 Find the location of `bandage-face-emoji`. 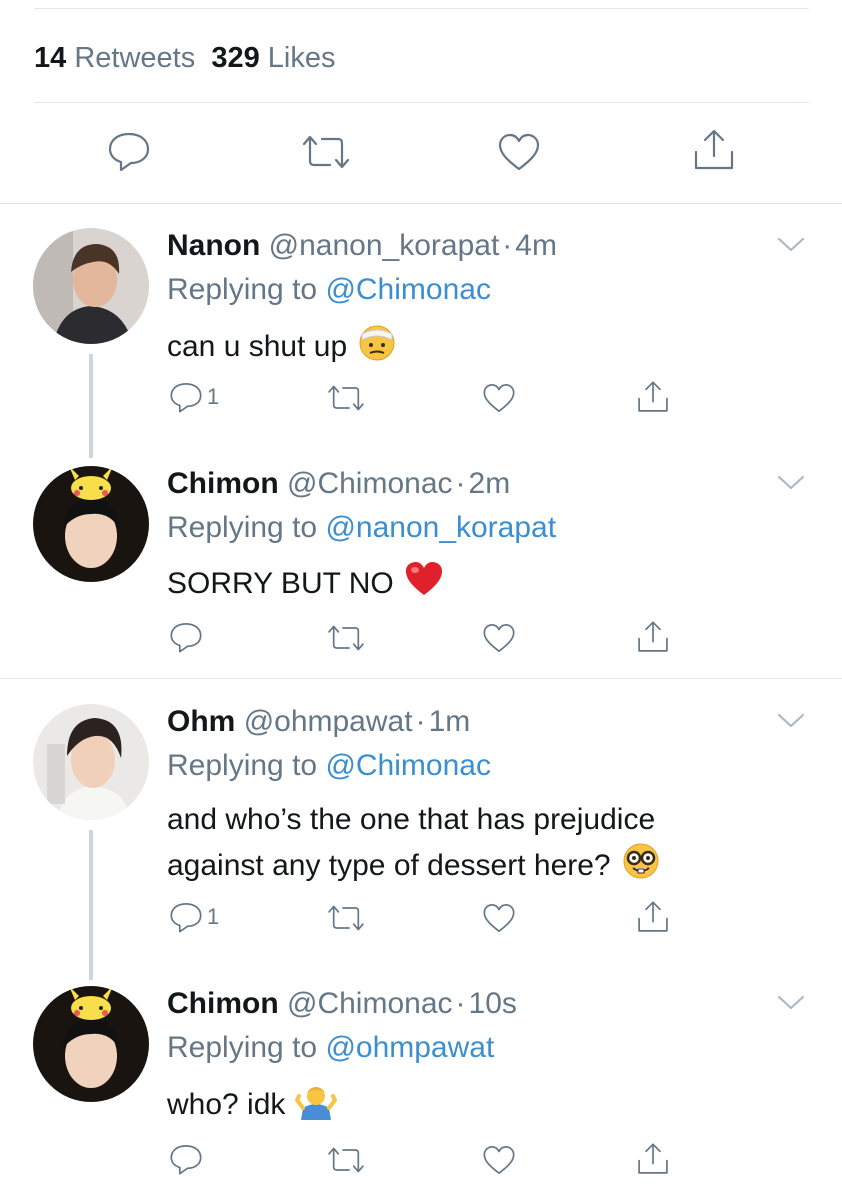

bandage-face-emoji is located at coordinates (377, 348).